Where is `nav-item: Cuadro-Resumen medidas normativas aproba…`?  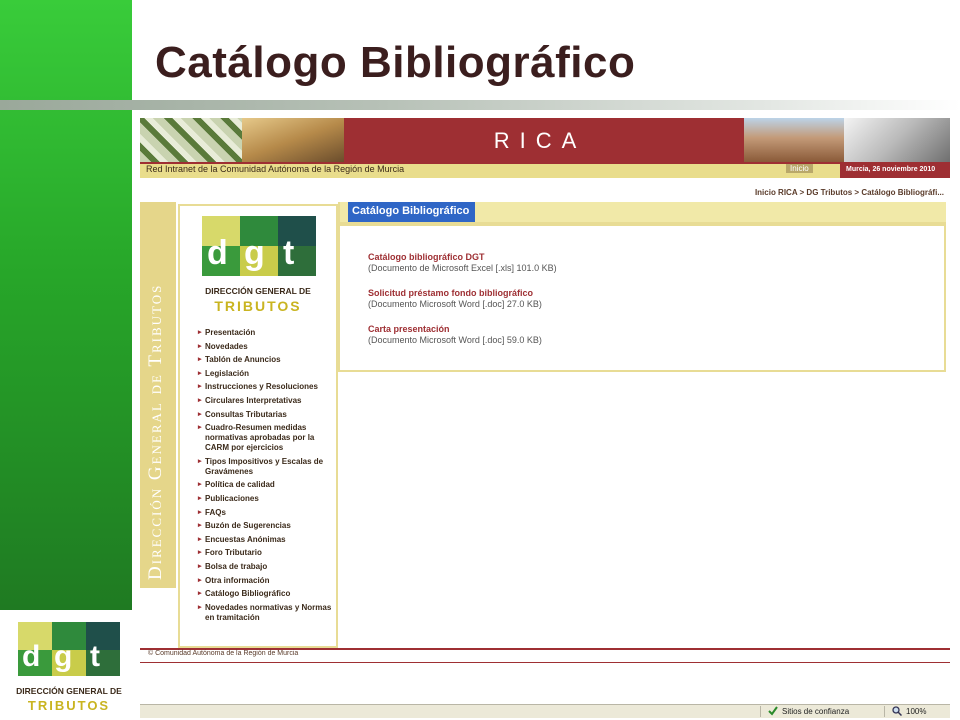 nav-item: Cuadro-Resumen medidas normativas aproba… is located at coordinates (266, 438).